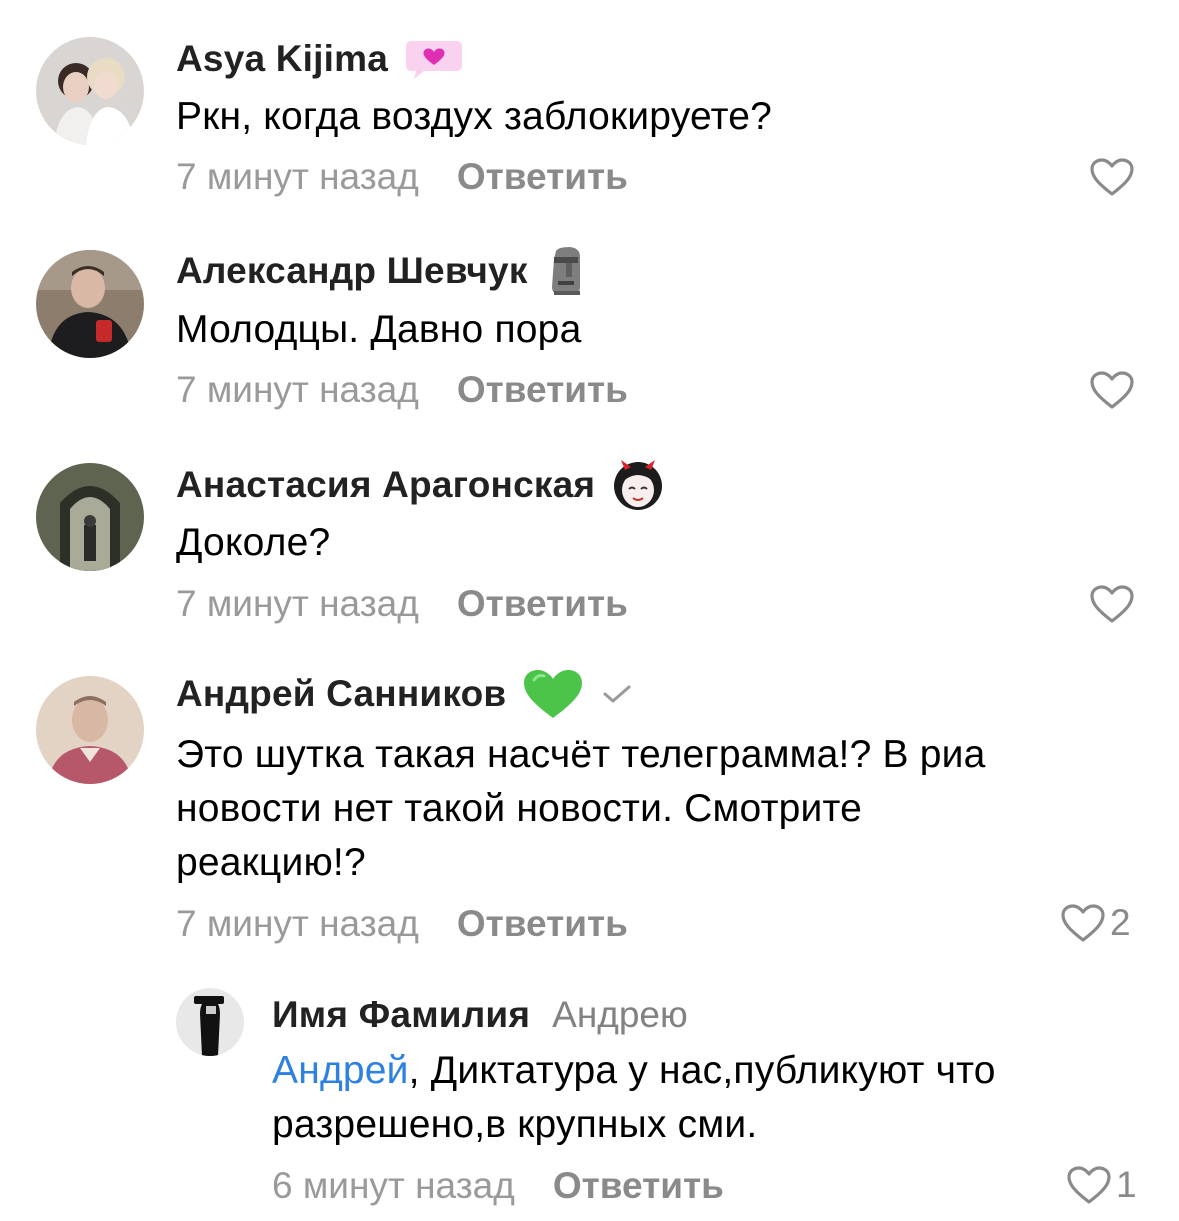 This screenshot has width=1179, height=1221. What do you see at coordinates (1120, 922) in the screenshot?
I see `like-count: 2` at bounding box center [1120, 922].